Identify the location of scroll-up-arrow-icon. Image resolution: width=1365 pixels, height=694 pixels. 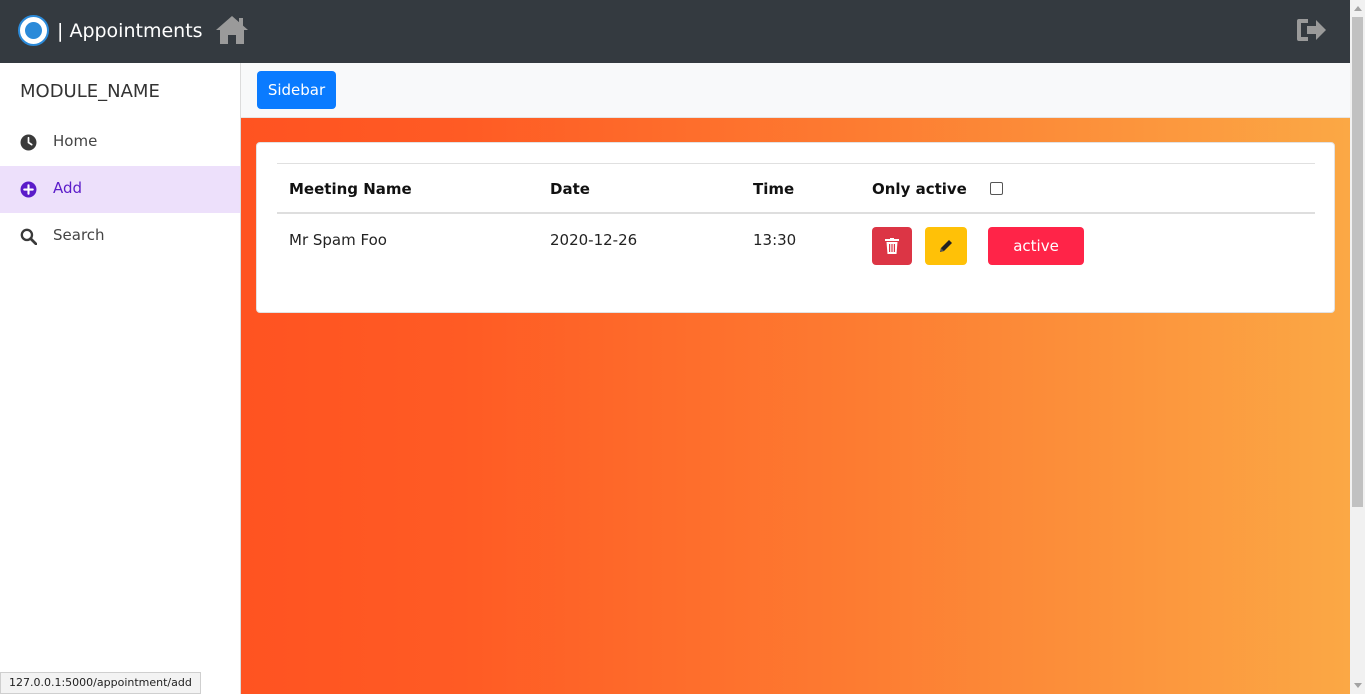
(1358, 8).